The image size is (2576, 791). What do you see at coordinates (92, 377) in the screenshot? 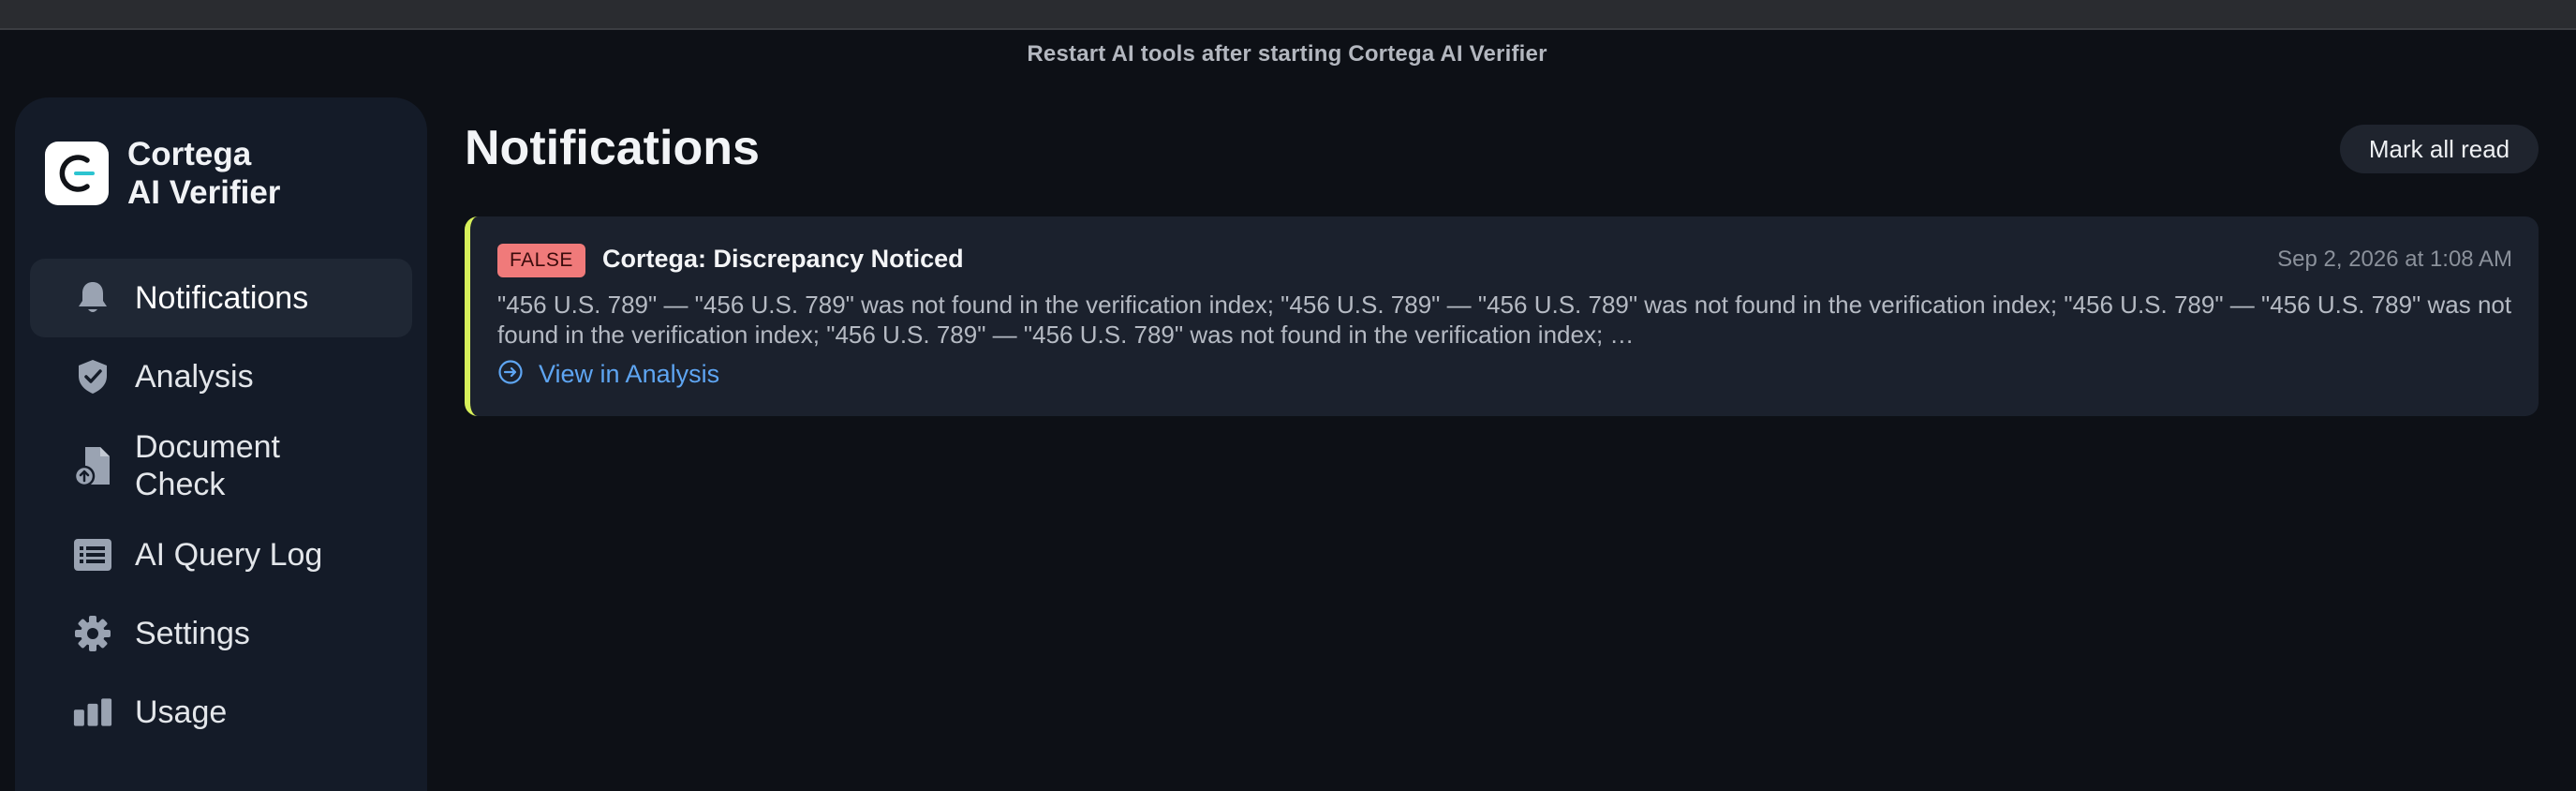
I see `shield-check-icon` at bounding box center [92, 377].